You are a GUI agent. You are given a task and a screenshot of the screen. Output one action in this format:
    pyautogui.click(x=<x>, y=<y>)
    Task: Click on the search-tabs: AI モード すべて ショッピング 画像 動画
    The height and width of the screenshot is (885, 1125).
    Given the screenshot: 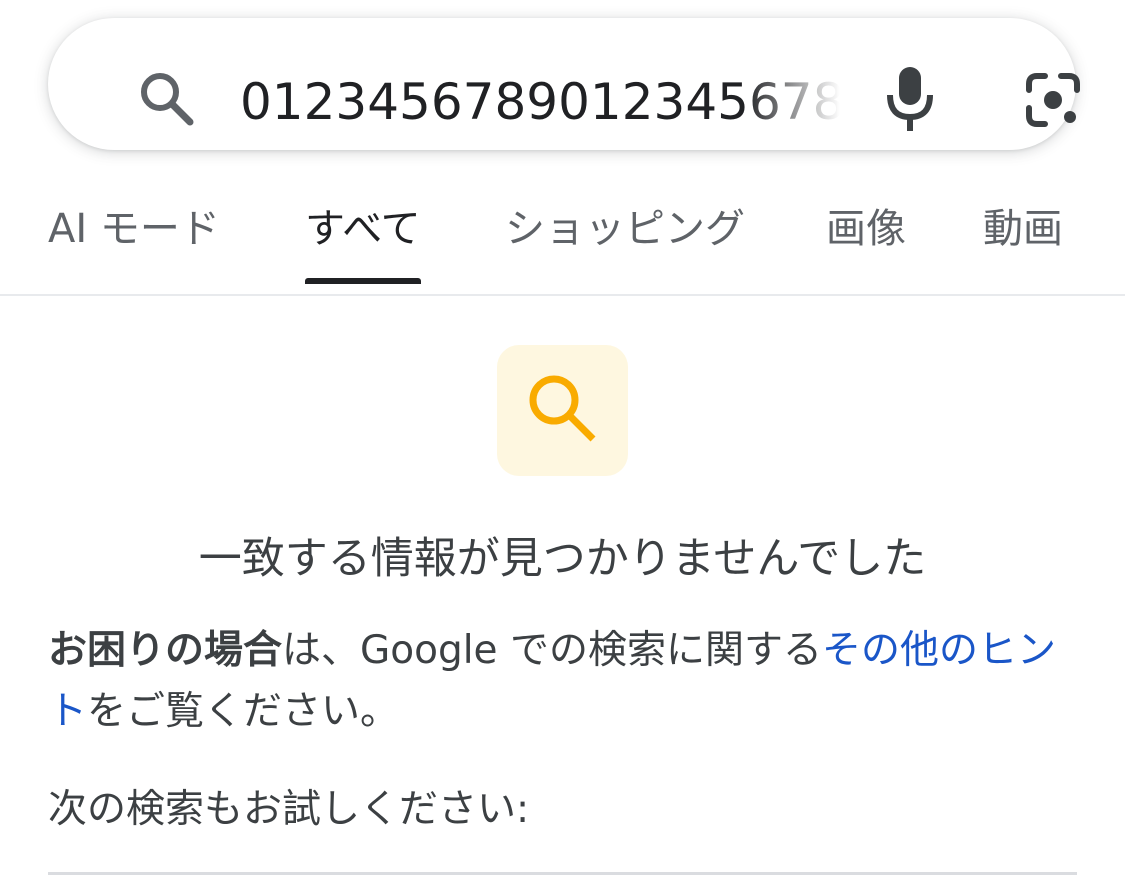 What is the action you would take?
    pyautogui.click(x=562, y=237)
    